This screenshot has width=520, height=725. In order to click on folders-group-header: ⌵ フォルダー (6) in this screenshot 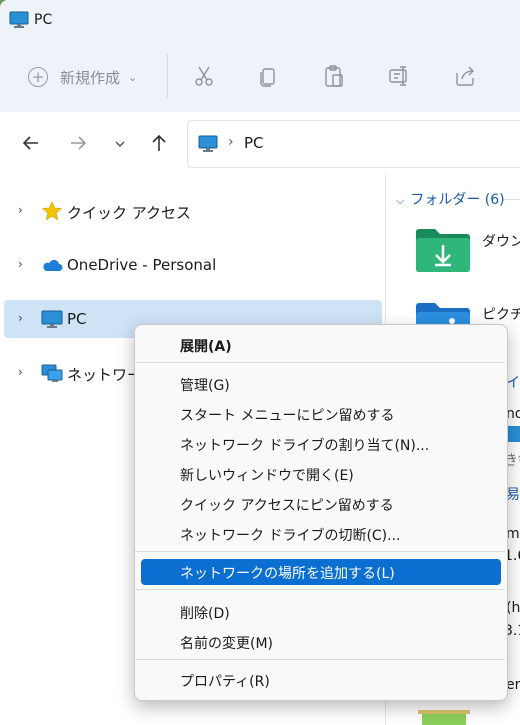, I will do `click(450, 199)`.